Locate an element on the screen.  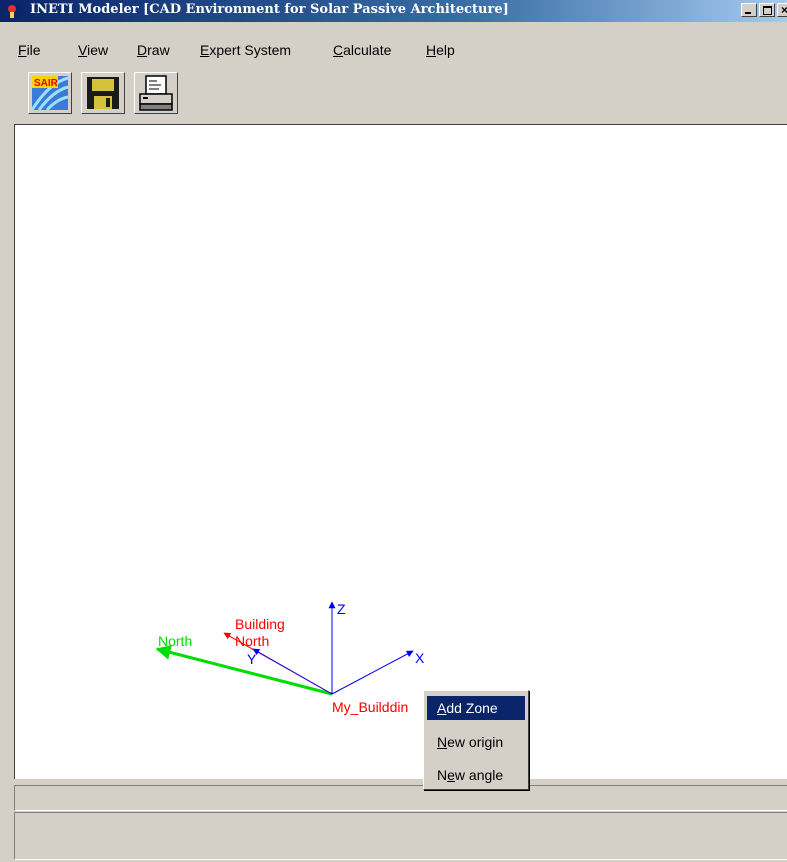
canvas-drawing is located at coordinates (284, 648).